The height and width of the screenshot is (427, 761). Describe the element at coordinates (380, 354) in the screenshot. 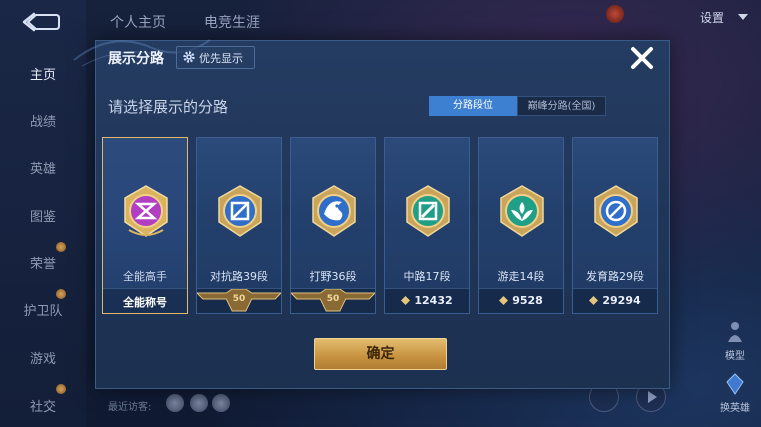

I see `confirm-button: 确定` at that location.